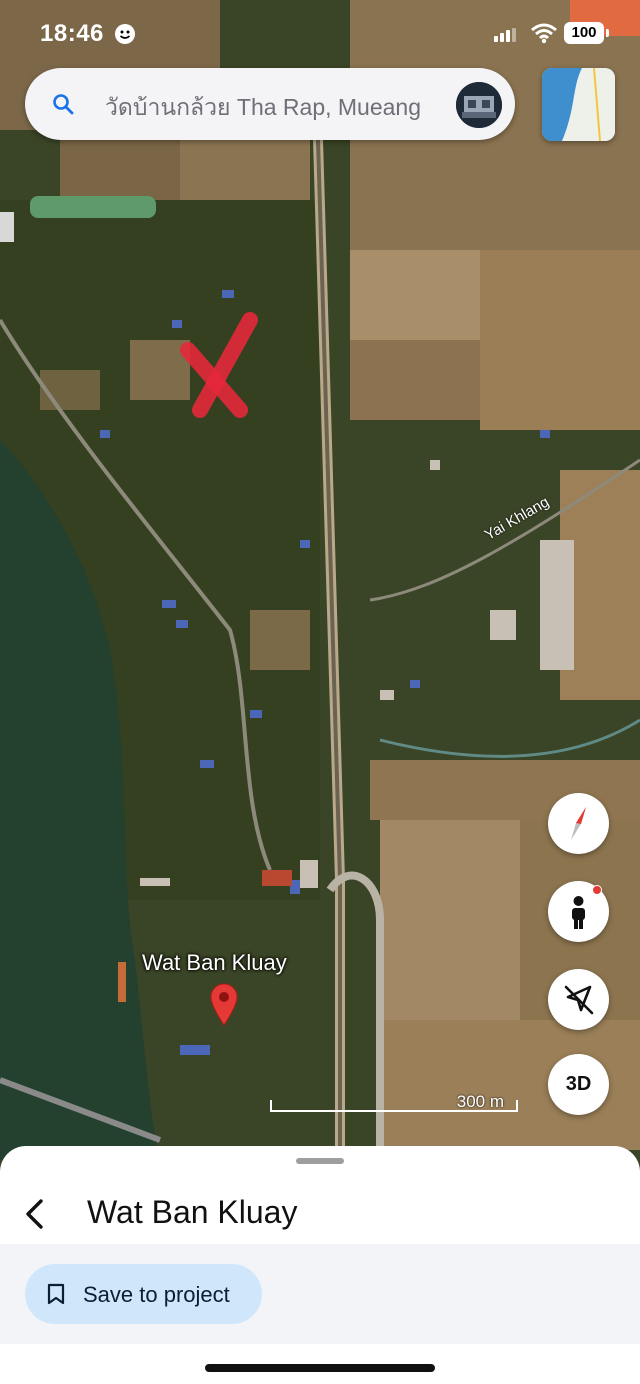 The image size is (640, 1384). Describe the element at coordinates (192, 1212) in the screenshot. I see `place-title: Wat Ban Kluay` at that location.